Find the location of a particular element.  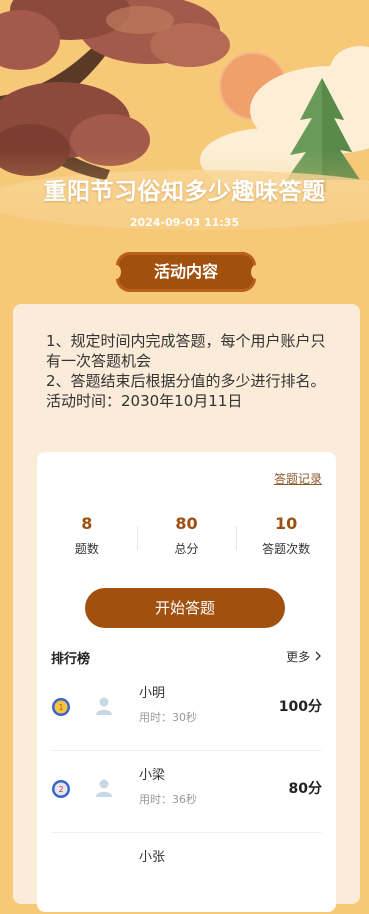

gold-medal-icon: 1 is located at coordinates (61, 707).